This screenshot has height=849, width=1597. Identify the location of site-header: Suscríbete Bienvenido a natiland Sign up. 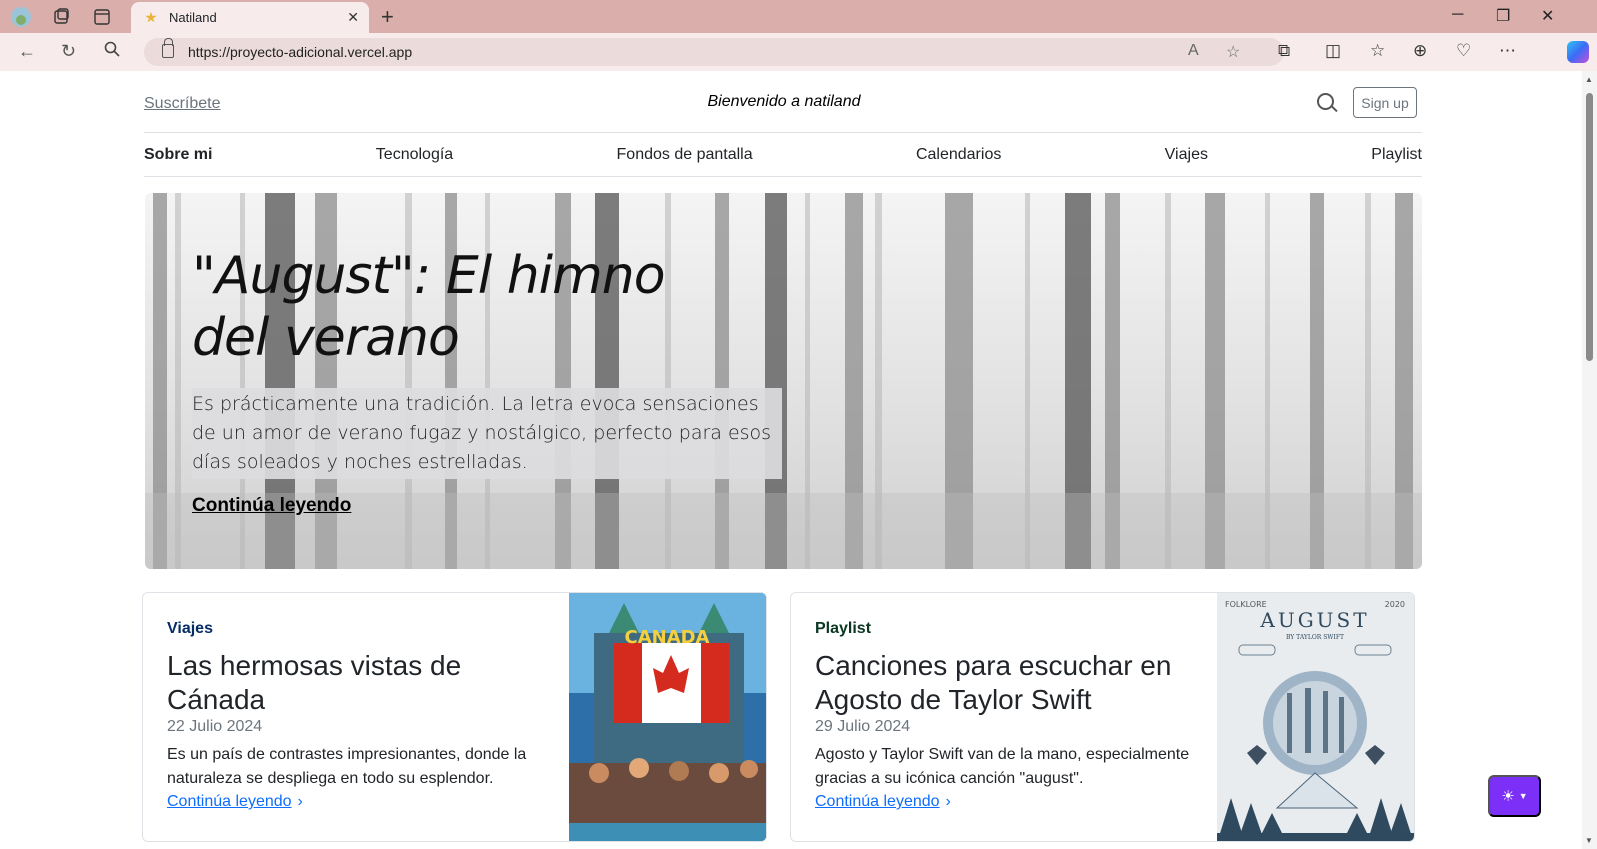
(783, 109).